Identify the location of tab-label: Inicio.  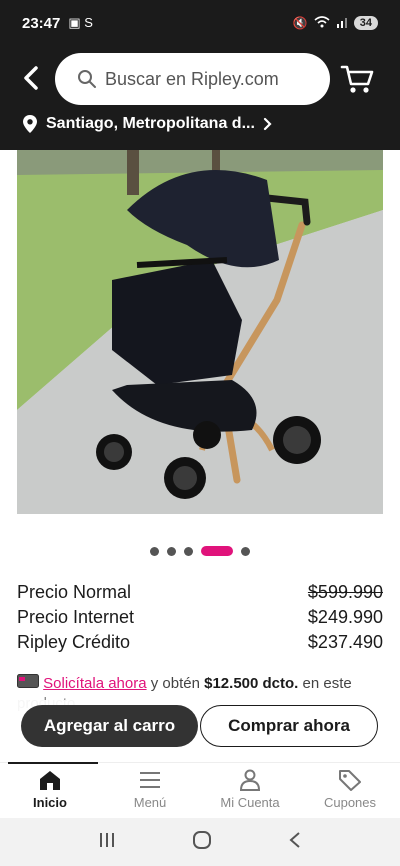
(50, 802).